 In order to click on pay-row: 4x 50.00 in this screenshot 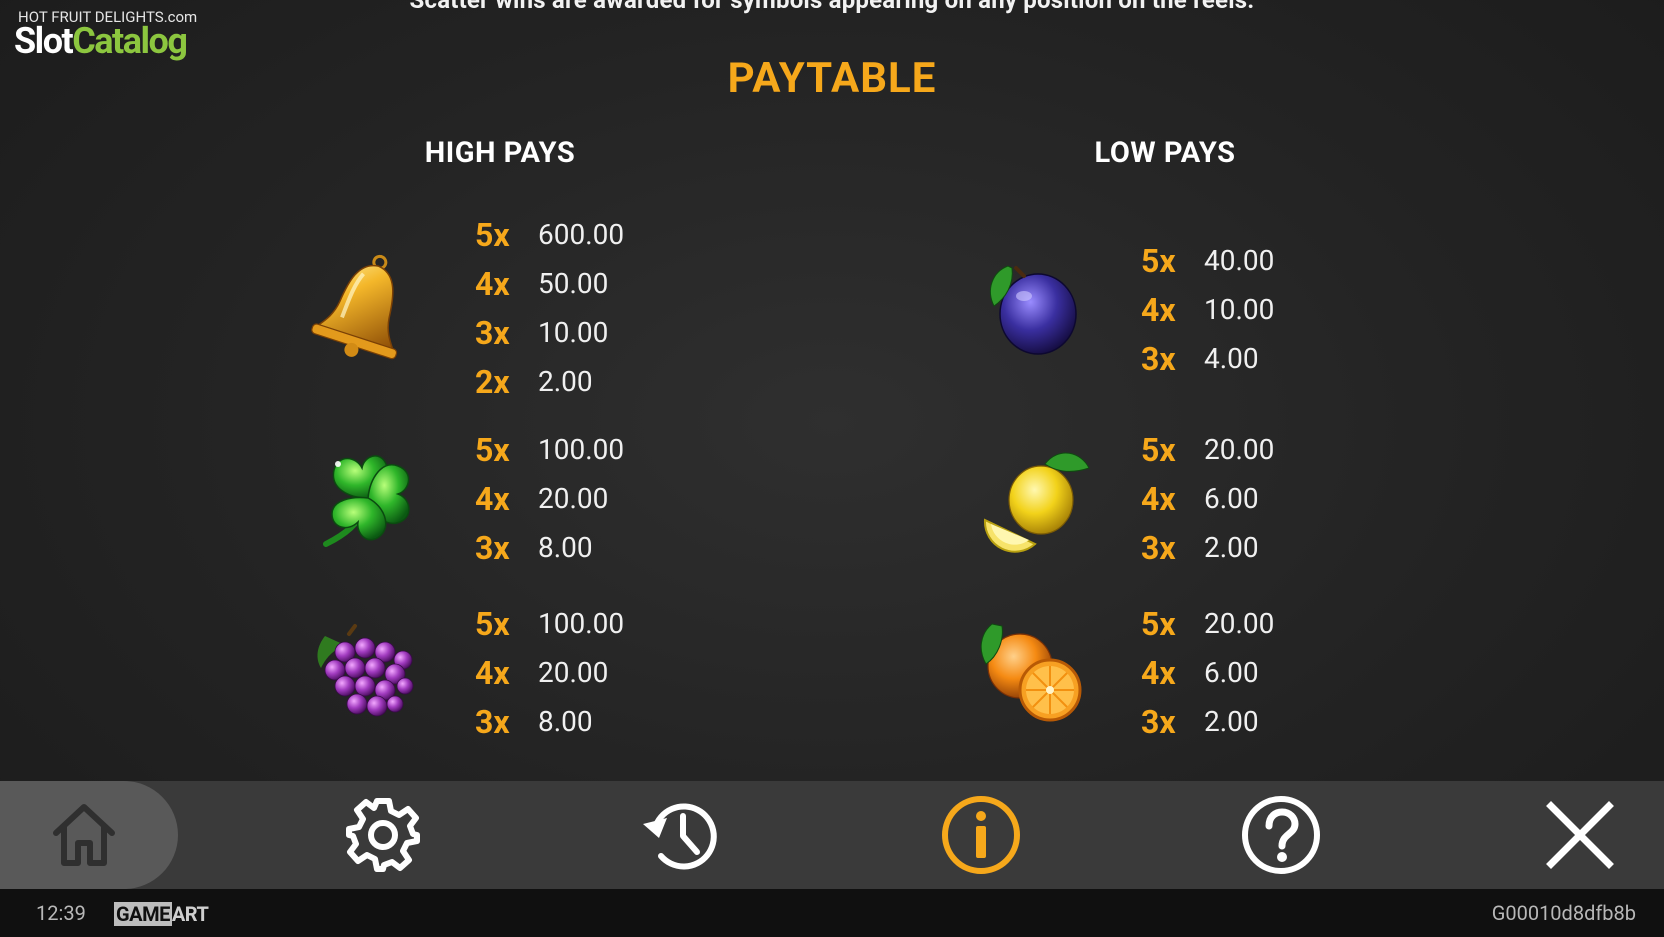, I will do `click(542, 283)`.